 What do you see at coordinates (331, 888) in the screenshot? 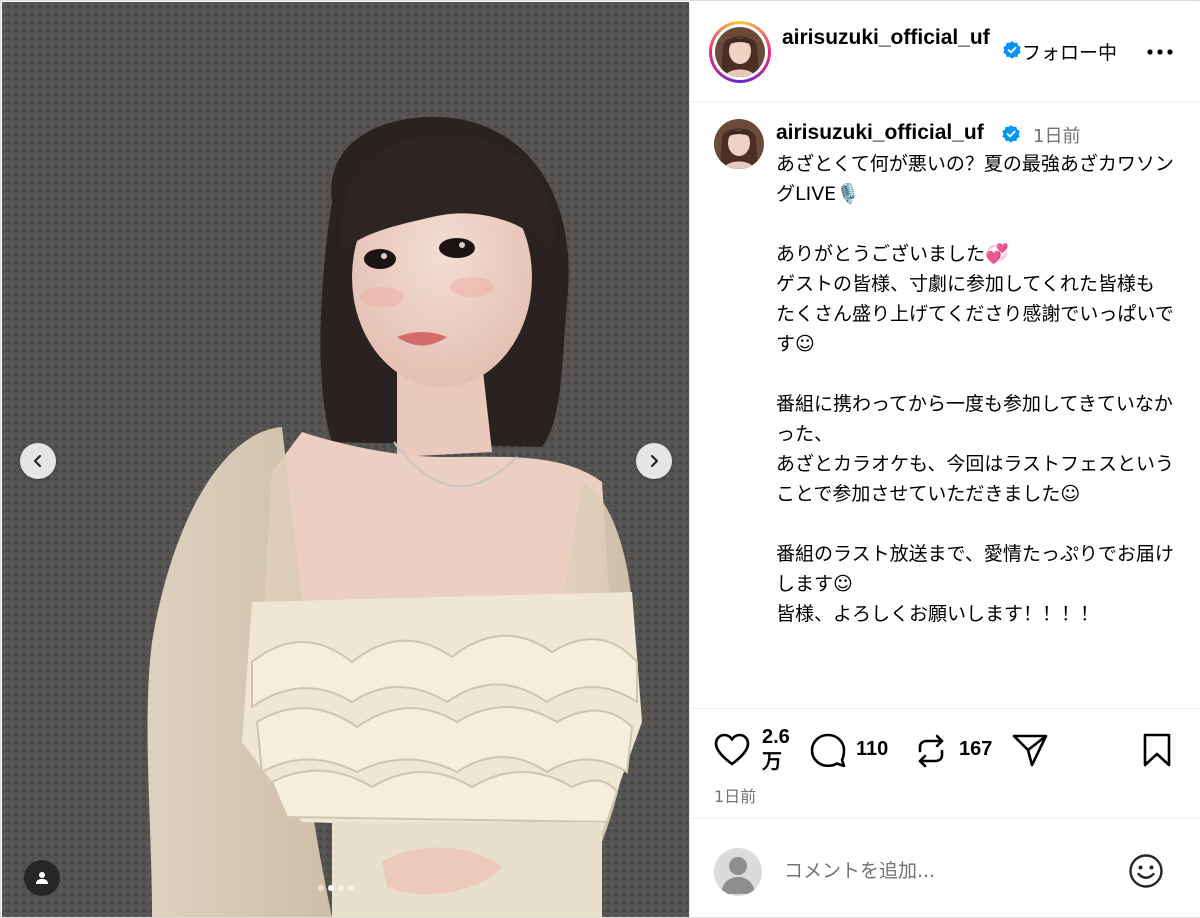
I see `carousel-dot-active` at bounding box center [331, 888].